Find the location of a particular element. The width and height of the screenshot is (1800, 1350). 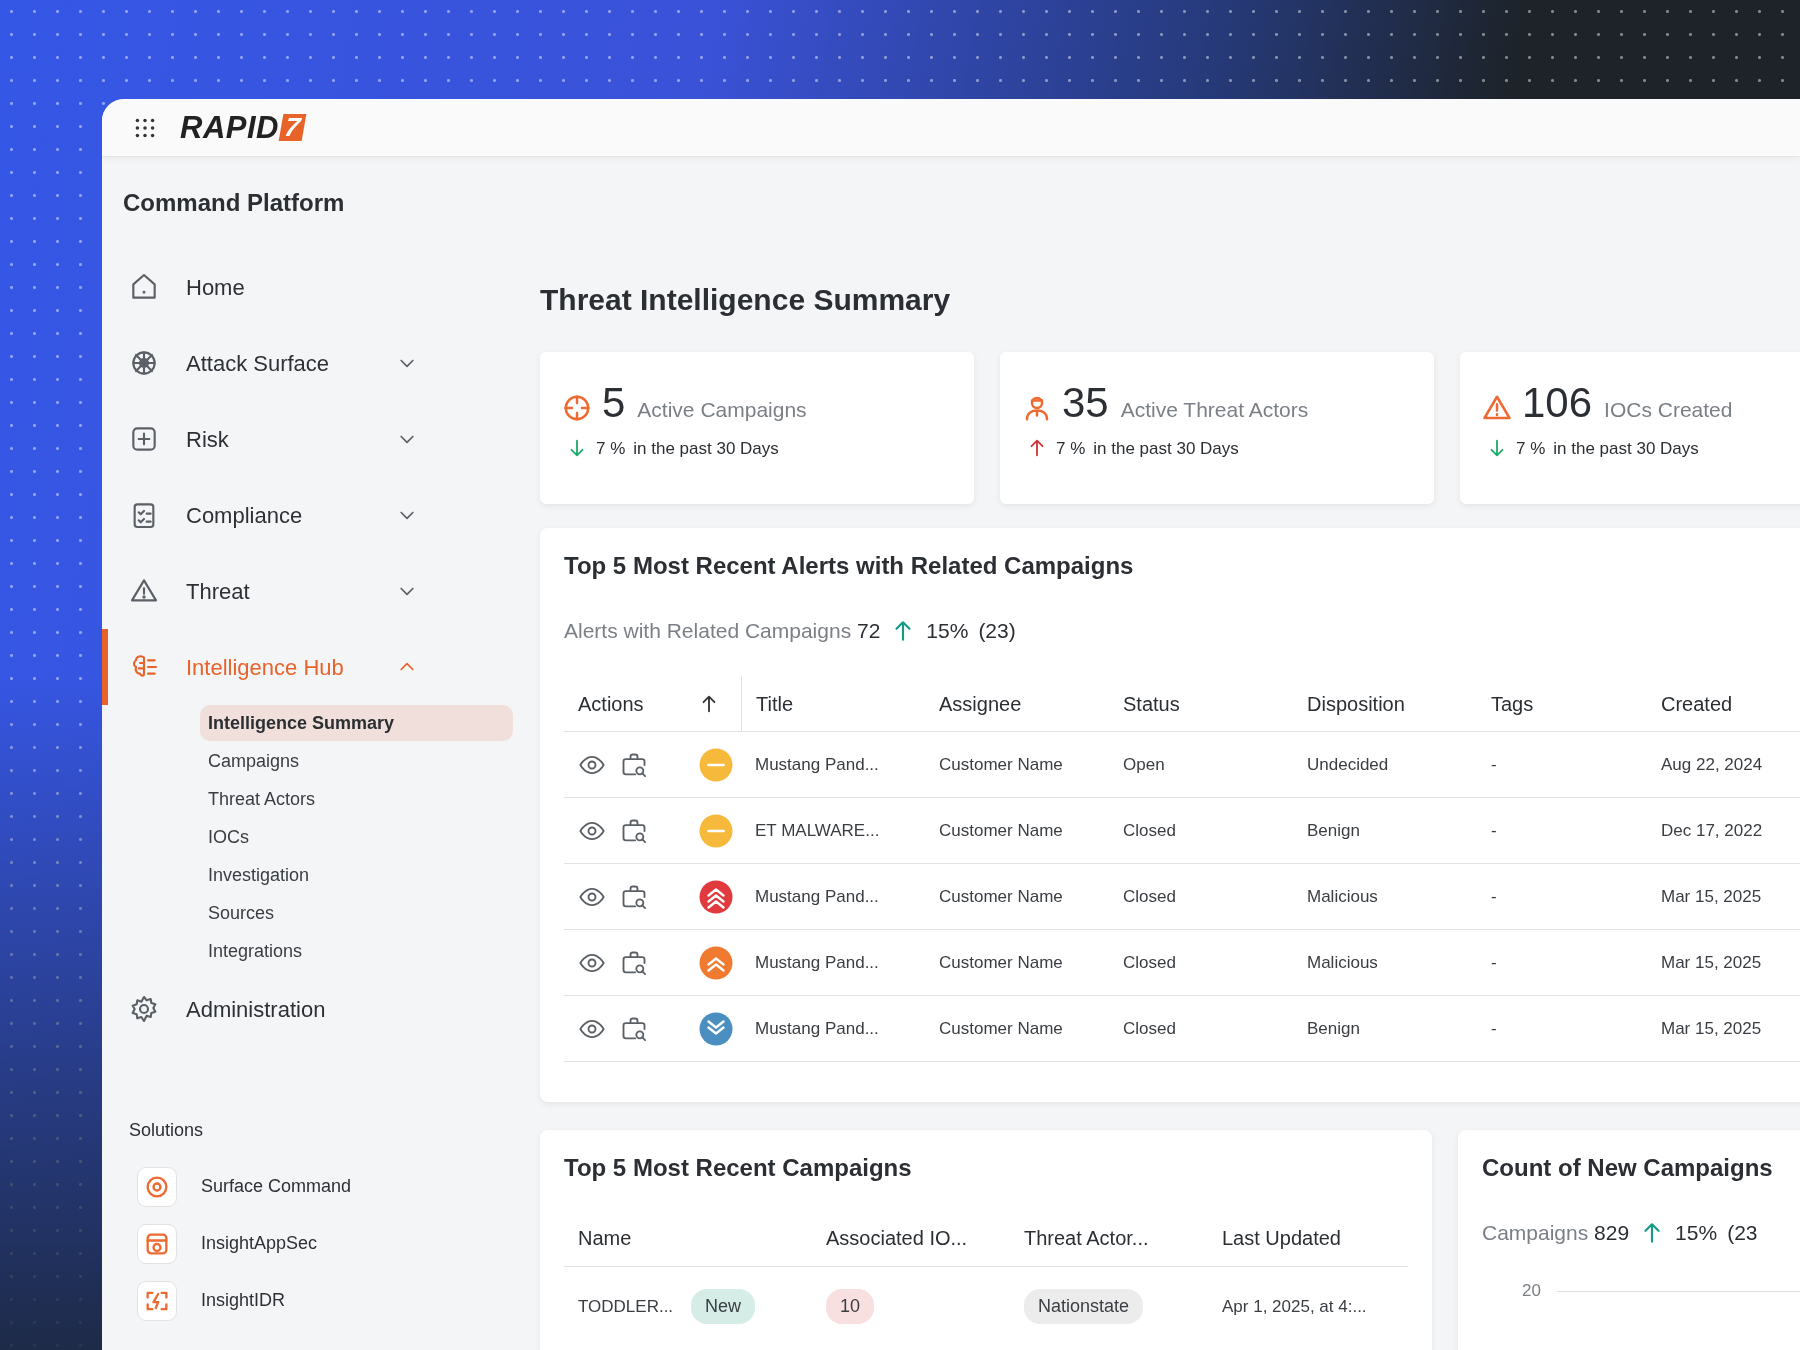

nav-item: Attack Surface is located at coordinates (308, 363).